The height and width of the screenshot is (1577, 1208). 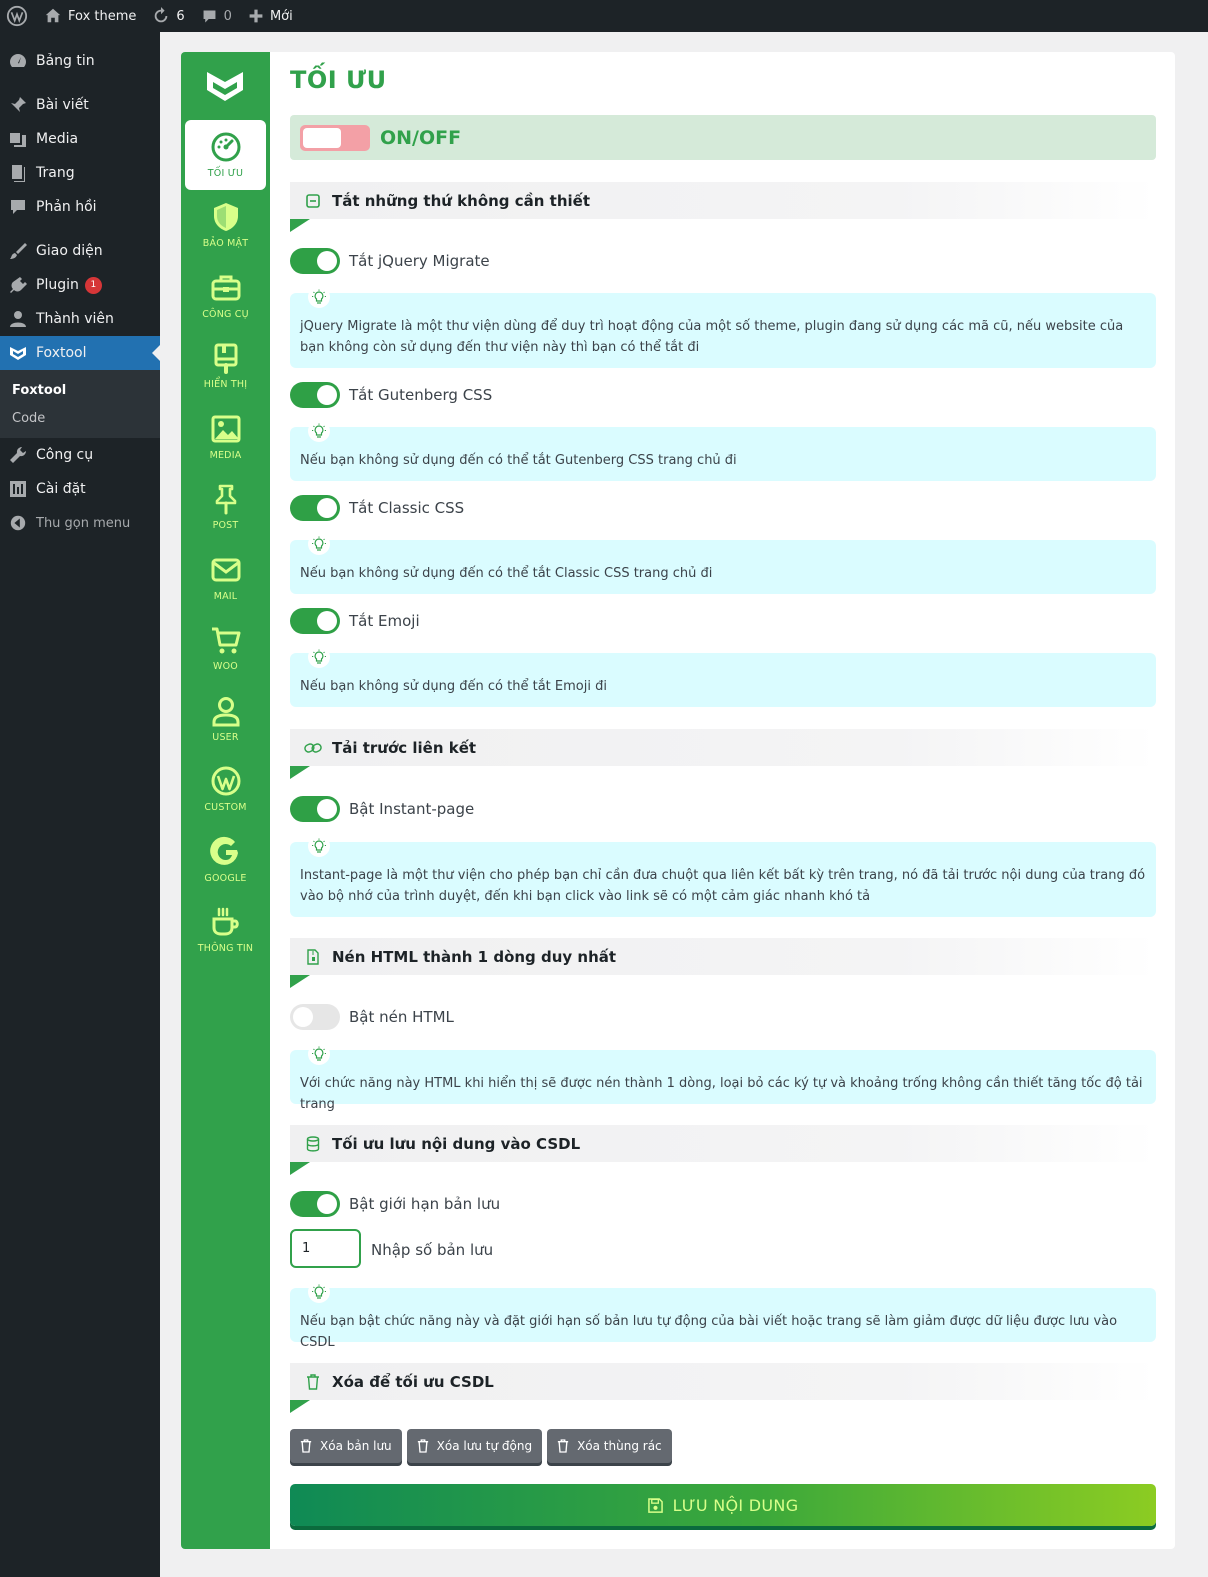 I want to click on section-title: Tải trước liên kết, so click(x=404, y=747).